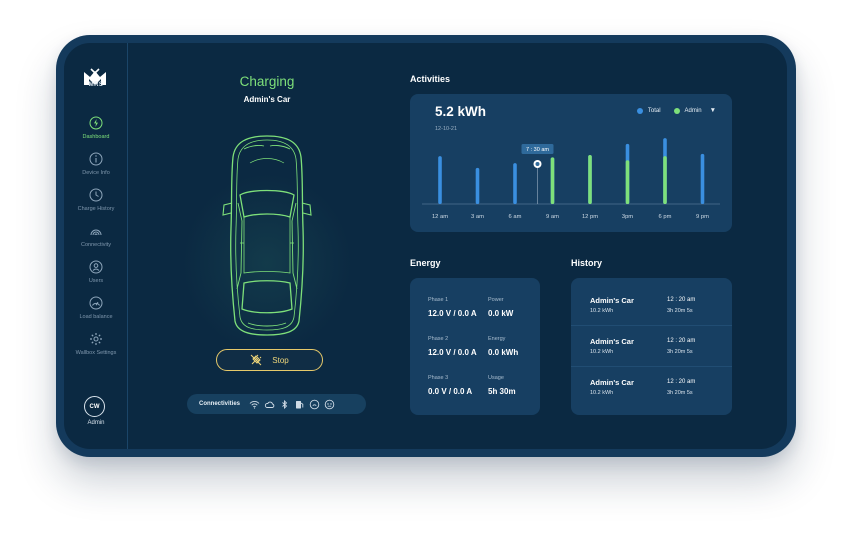  I want to click on x-tick-label: 6 am, so click(515, 217).